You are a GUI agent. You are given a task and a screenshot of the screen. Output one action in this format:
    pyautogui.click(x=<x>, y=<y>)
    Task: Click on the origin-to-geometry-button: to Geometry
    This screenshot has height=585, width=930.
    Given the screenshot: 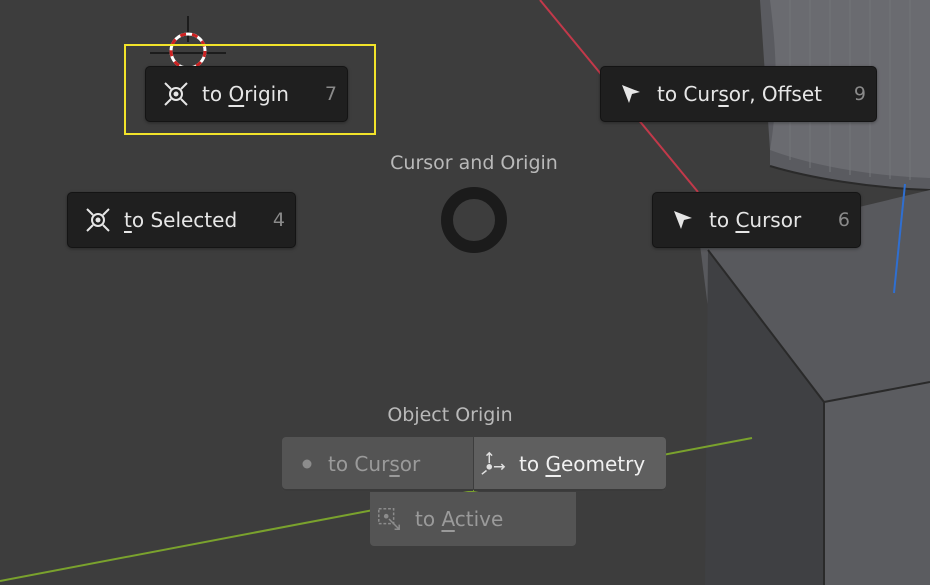 What is the action you would take?
    pyautogui.click(x=570, y=464)
    